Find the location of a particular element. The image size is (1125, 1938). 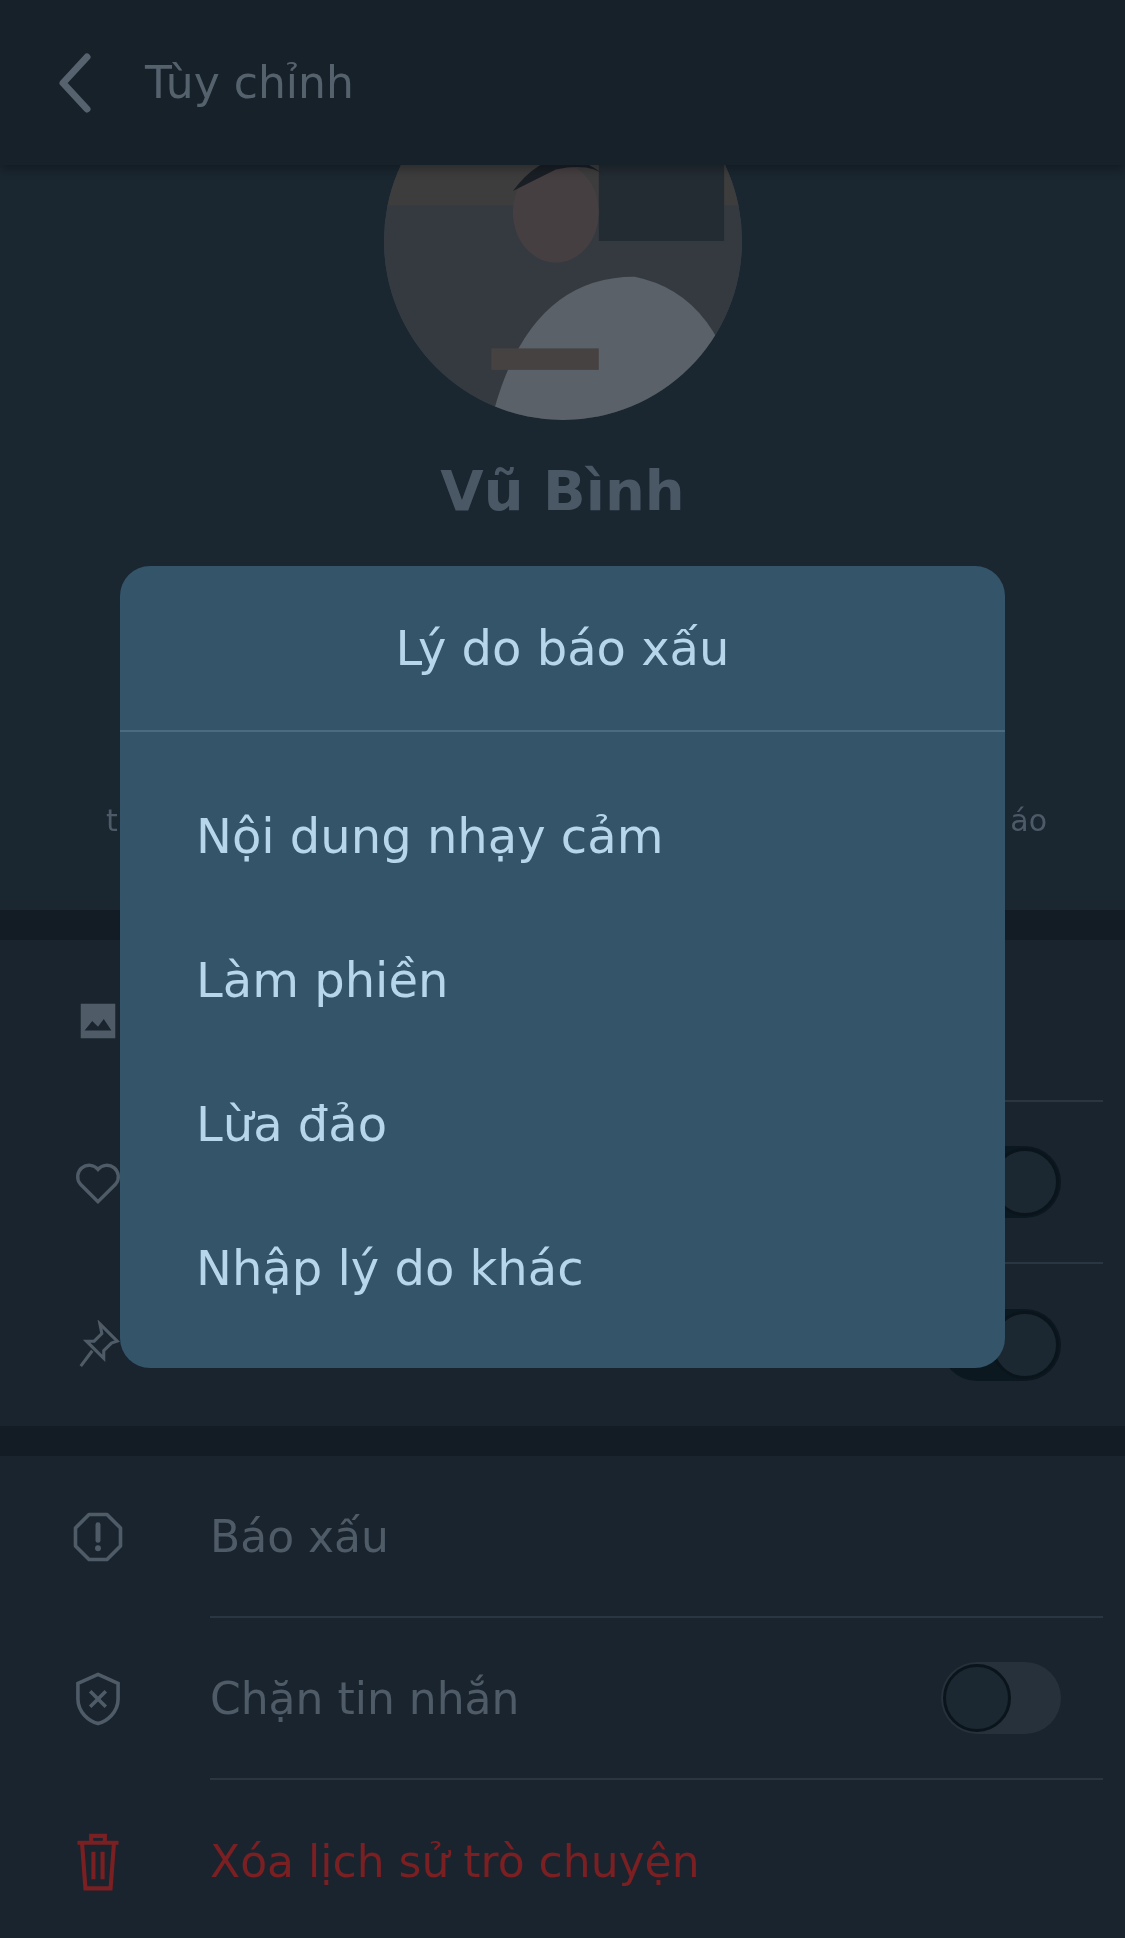

dialog-title: Lý do báo xấu is located at coordinates (562, 649).